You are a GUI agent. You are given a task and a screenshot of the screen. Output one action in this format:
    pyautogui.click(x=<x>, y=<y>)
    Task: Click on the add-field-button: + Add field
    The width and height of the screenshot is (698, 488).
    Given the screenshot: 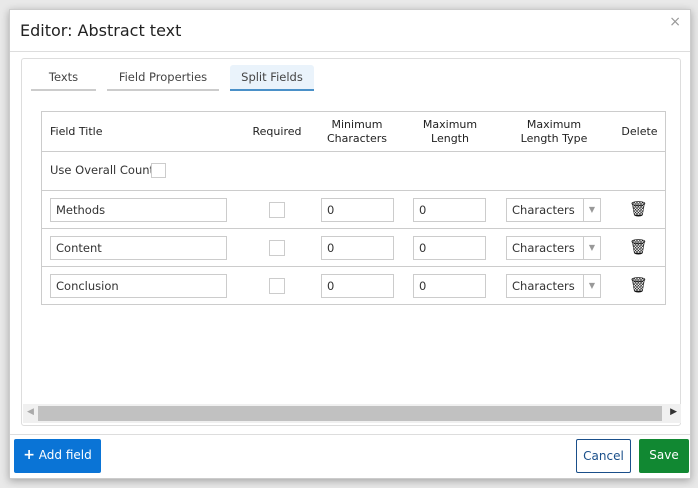 What is the action you would take?
    pyautogui.click(x=57, y=456)
    